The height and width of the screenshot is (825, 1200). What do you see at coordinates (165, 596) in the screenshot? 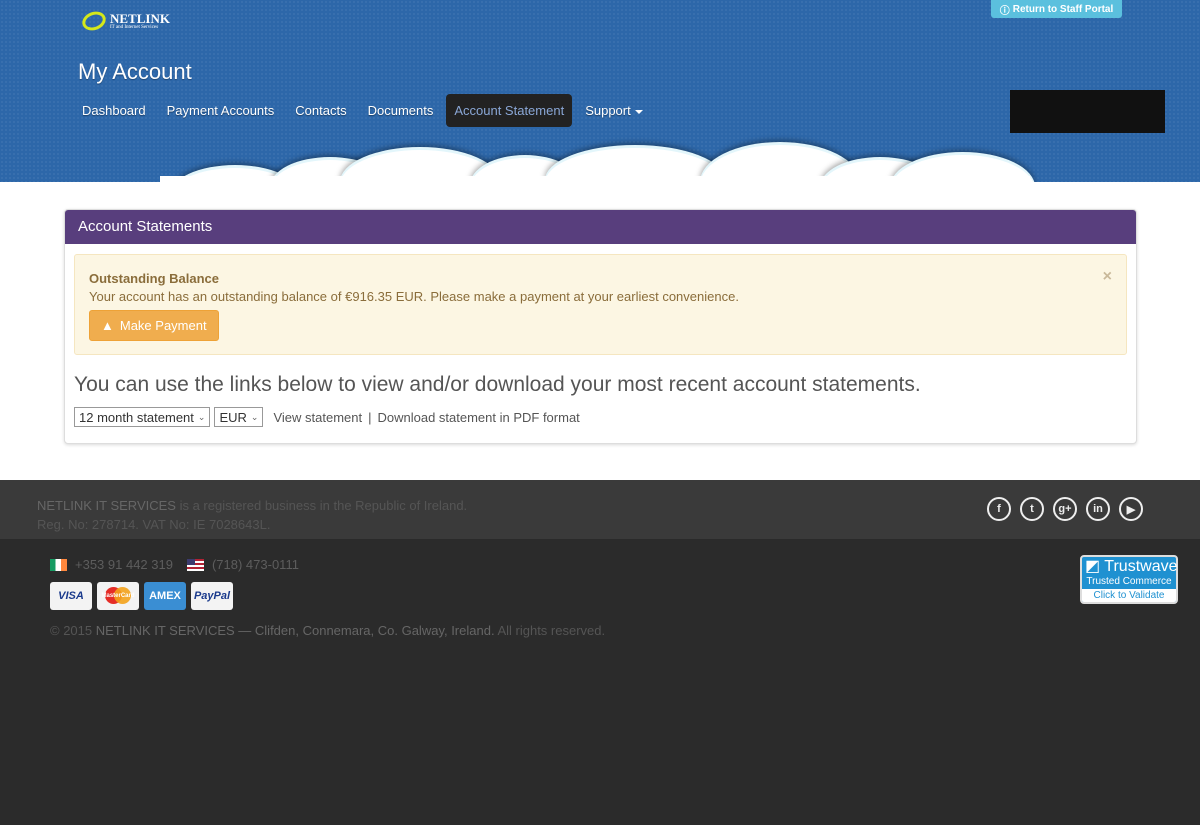
I see `amex-icon: AMEX` at bounding box center [165, 596].